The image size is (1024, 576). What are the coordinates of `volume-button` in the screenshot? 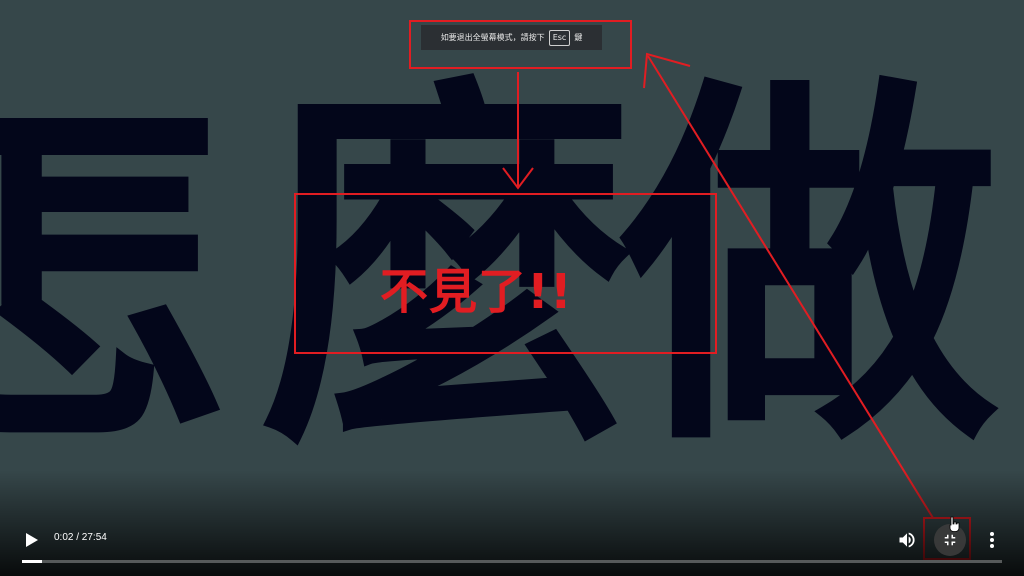 It's located at (907, 540).